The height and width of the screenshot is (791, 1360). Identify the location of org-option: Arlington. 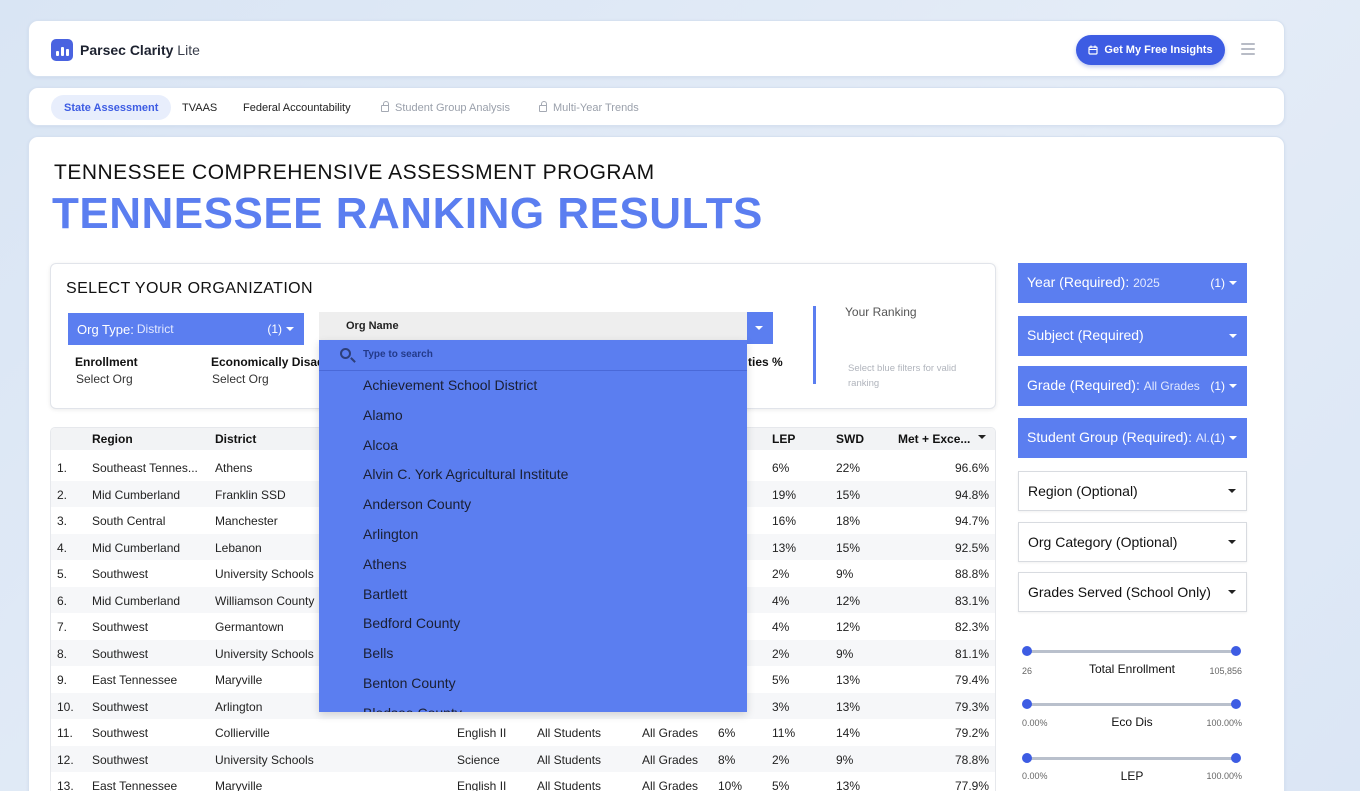
(390, 534).